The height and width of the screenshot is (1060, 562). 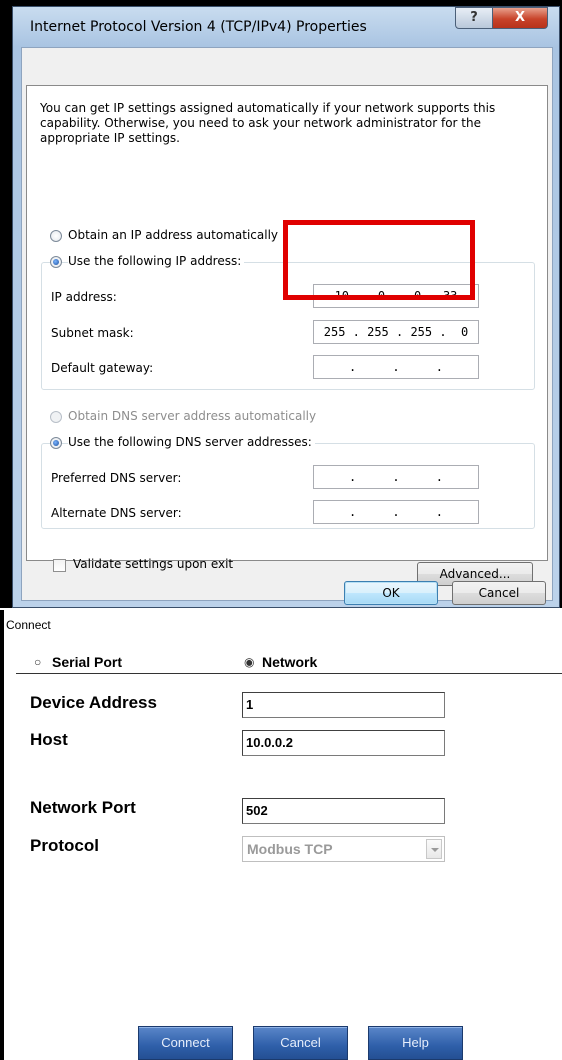 I want to click on subnet-mask-label: Subnet mask:, so click(x=92, y=333).